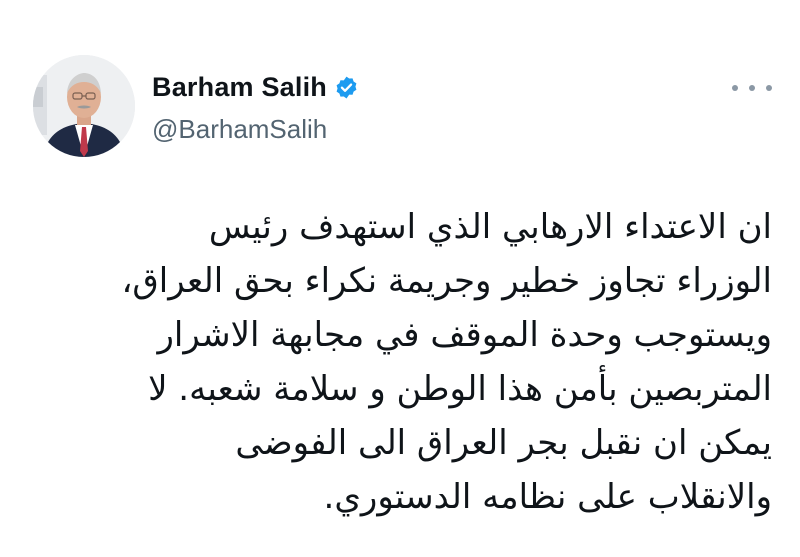 This screenshot has width=800, height=557. I want to click on more-horizontal-icon, so click(752, 88).